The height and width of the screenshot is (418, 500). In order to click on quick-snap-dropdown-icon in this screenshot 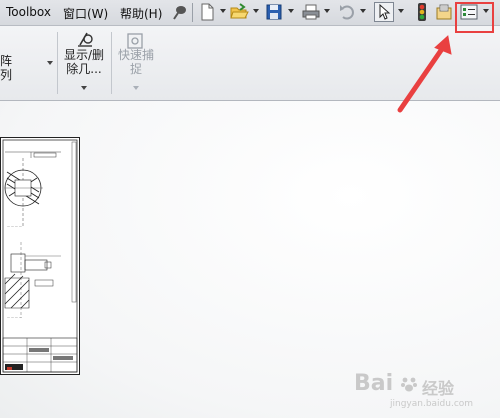, I will do `click(136, 88)`.